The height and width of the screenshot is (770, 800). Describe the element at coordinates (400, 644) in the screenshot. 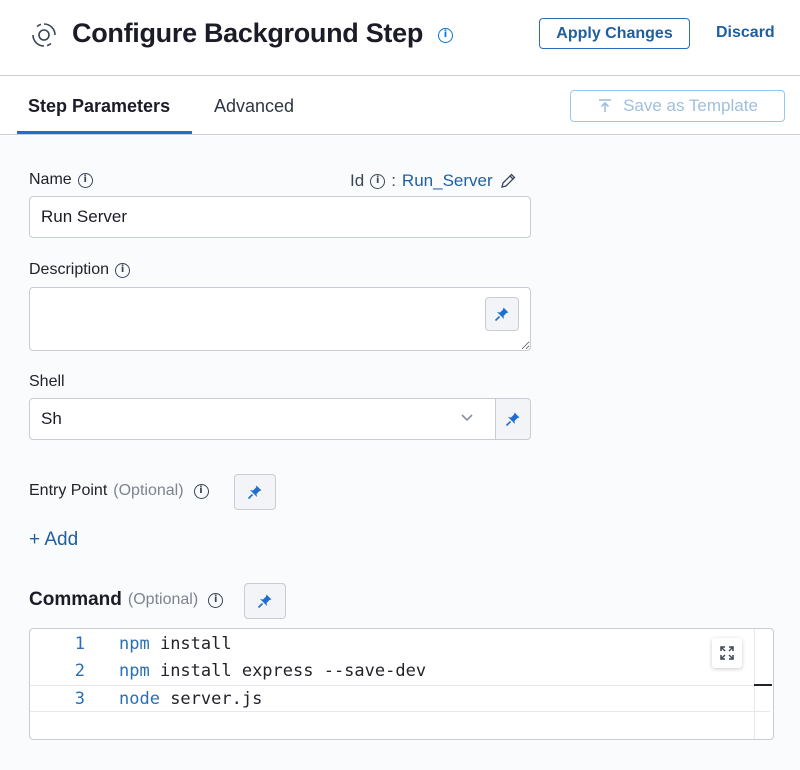

I see `code-line: 1 npm install` at that location.